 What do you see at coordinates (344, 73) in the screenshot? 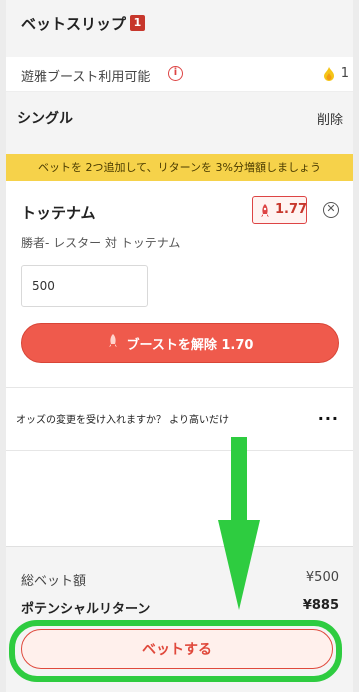
I see `boost-count: 1` at bounding box center [344, 73].